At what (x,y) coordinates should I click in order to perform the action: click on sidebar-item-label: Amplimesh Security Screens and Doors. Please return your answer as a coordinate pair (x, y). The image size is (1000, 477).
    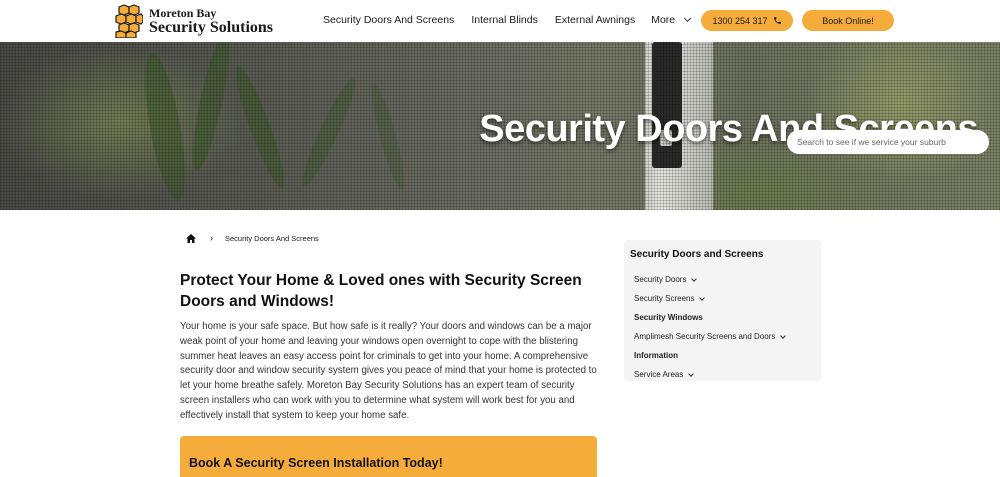
    Looking at the image, I should click on (705, 336).